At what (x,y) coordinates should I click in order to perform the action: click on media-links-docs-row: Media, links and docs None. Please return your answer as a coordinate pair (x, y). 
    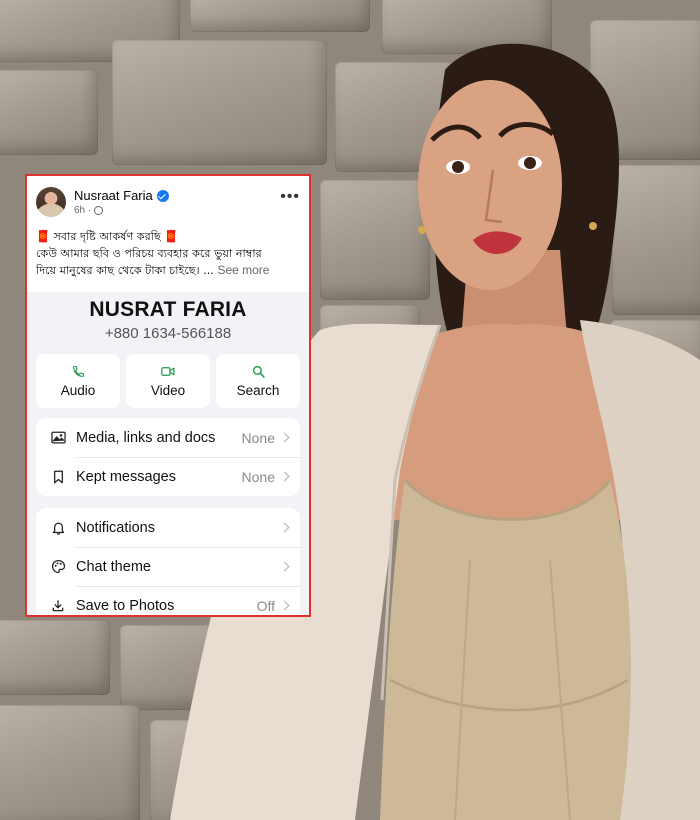
    Looking at the image, I should click on (168, 437).